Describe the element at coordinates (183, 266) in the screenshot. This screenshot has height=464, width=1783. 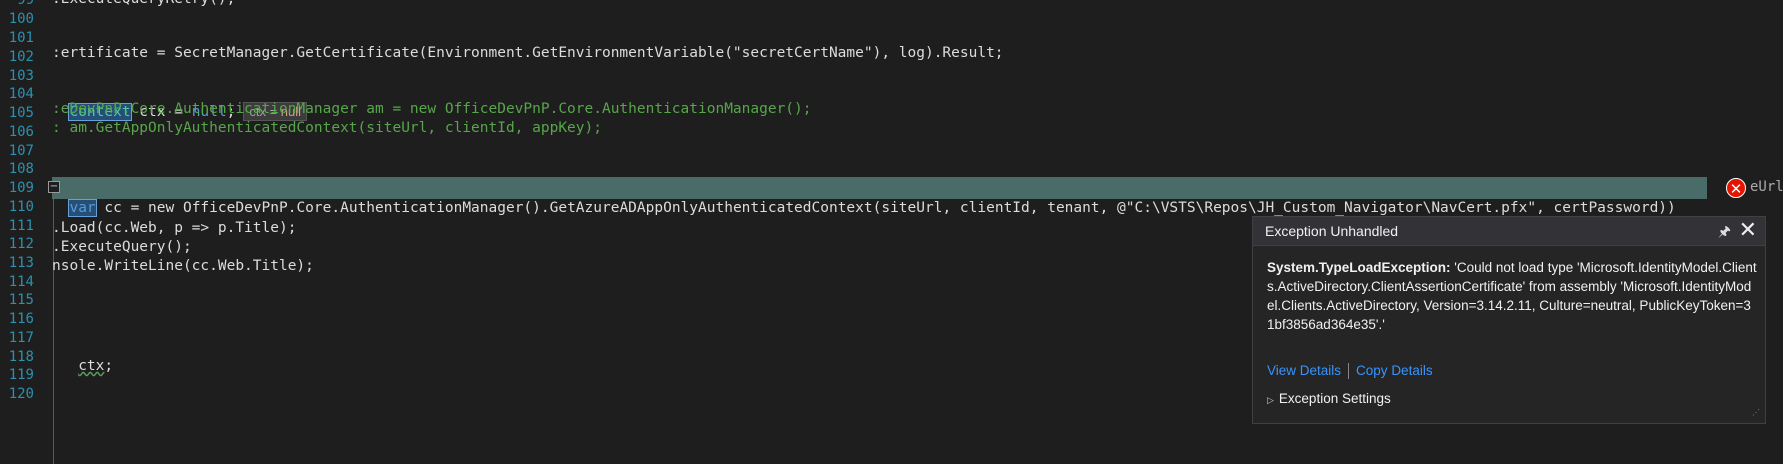
I see `code-line-112: nsole.WriteLine(cc.Web.Title);` at that location.